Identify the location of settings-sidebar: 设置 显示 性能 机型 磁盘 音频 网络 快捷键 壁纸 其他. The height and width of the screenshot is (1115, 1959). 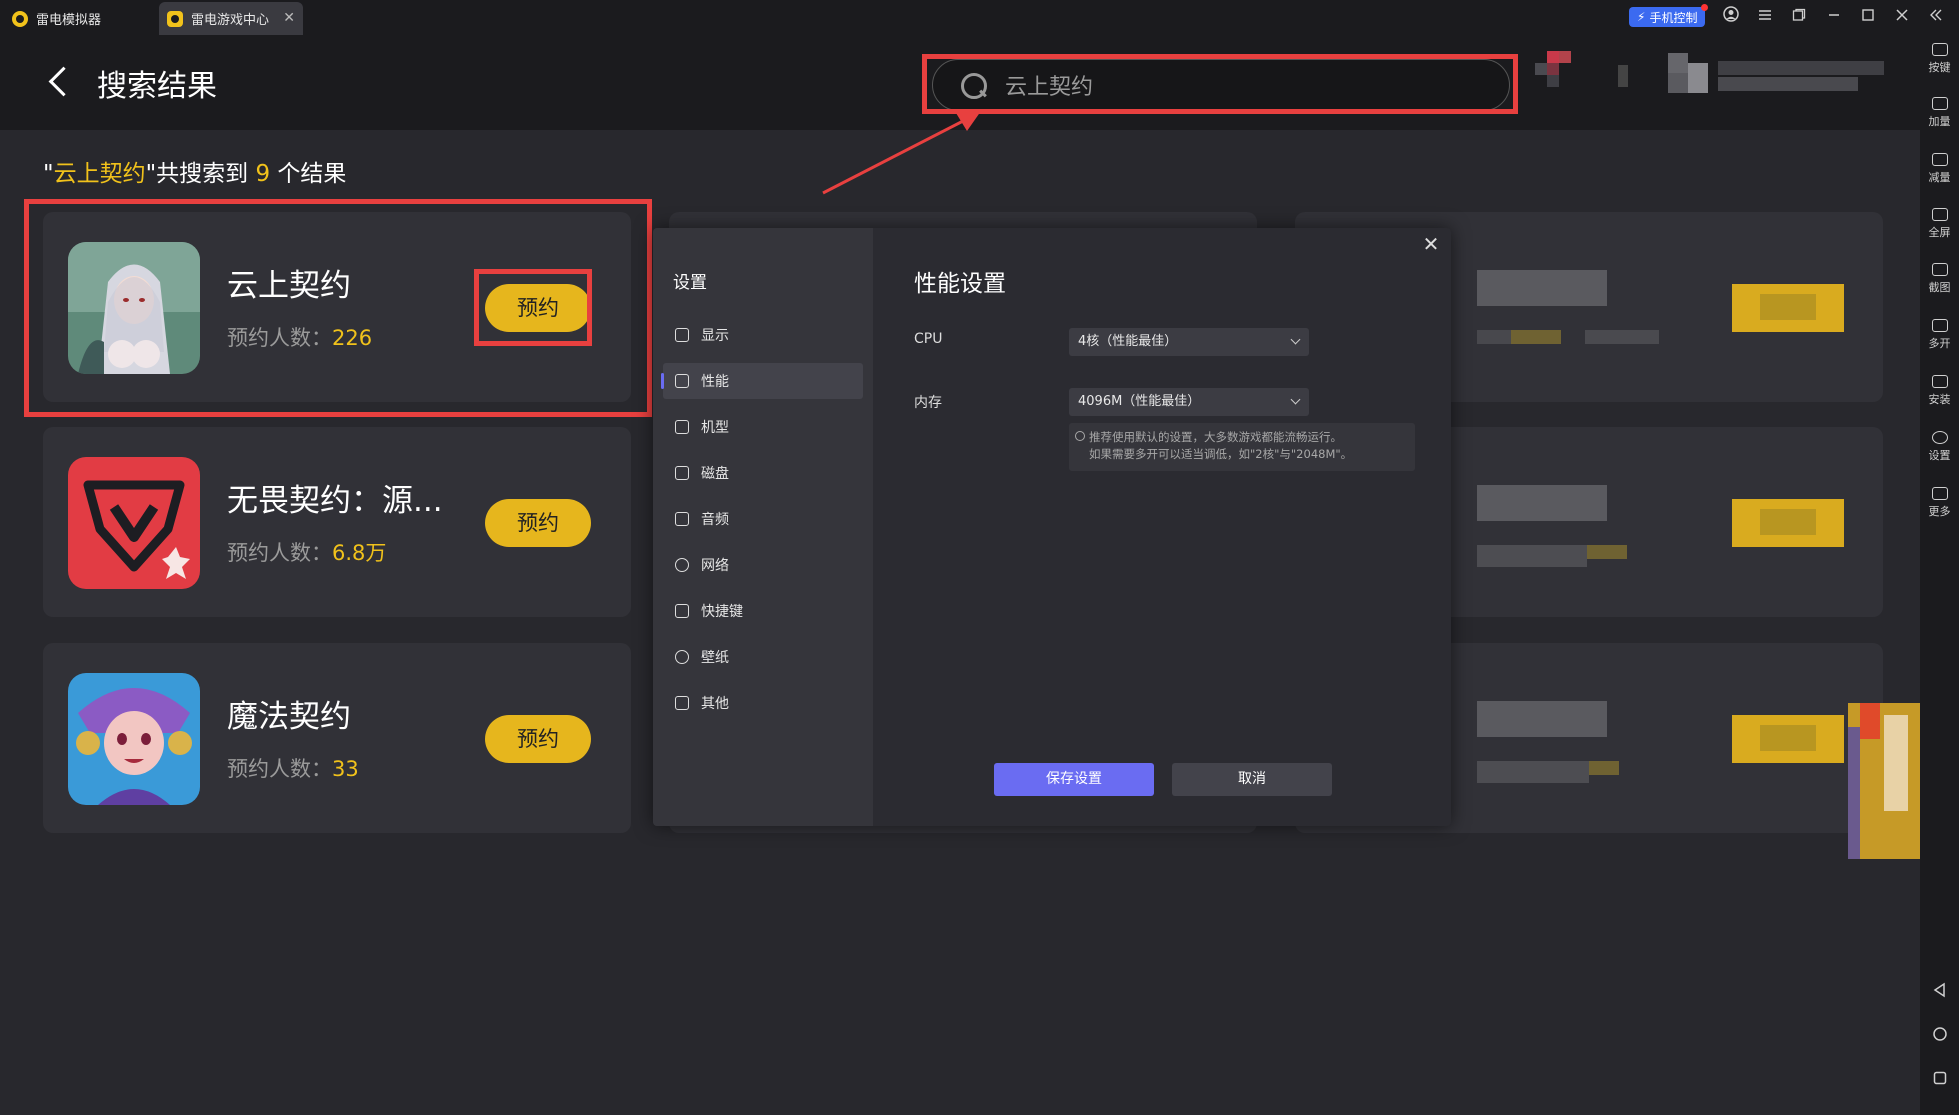
(763, 527).